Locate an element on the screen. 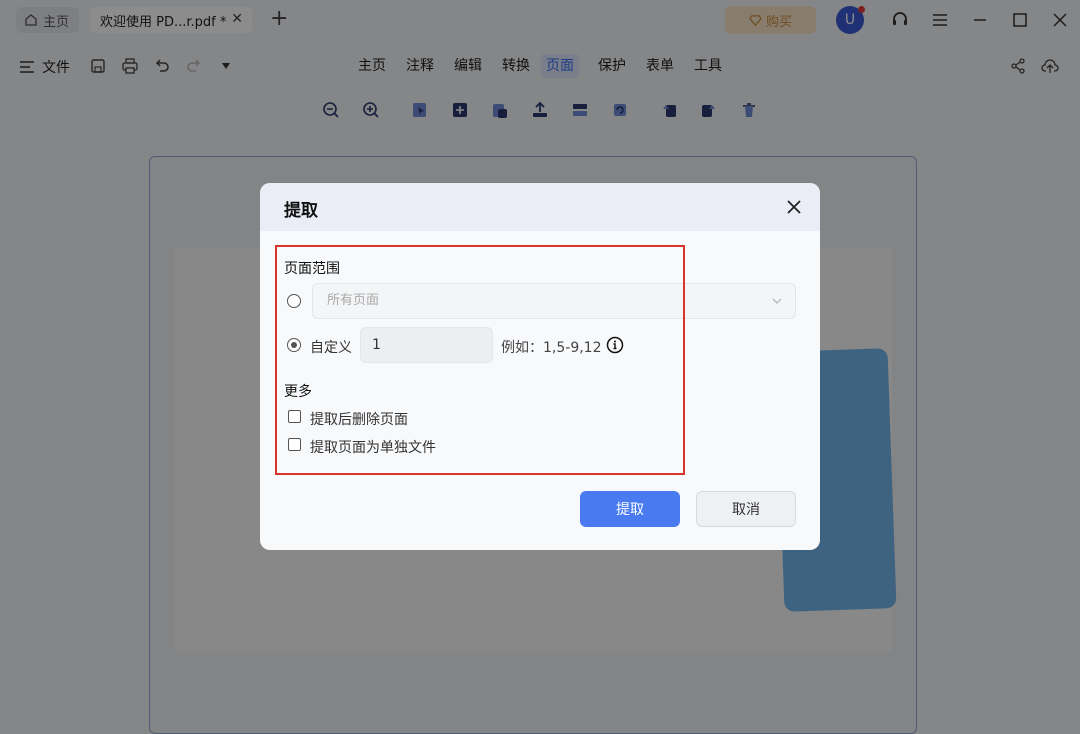  extract-button: 提取 is located at coordinates (630, 509).